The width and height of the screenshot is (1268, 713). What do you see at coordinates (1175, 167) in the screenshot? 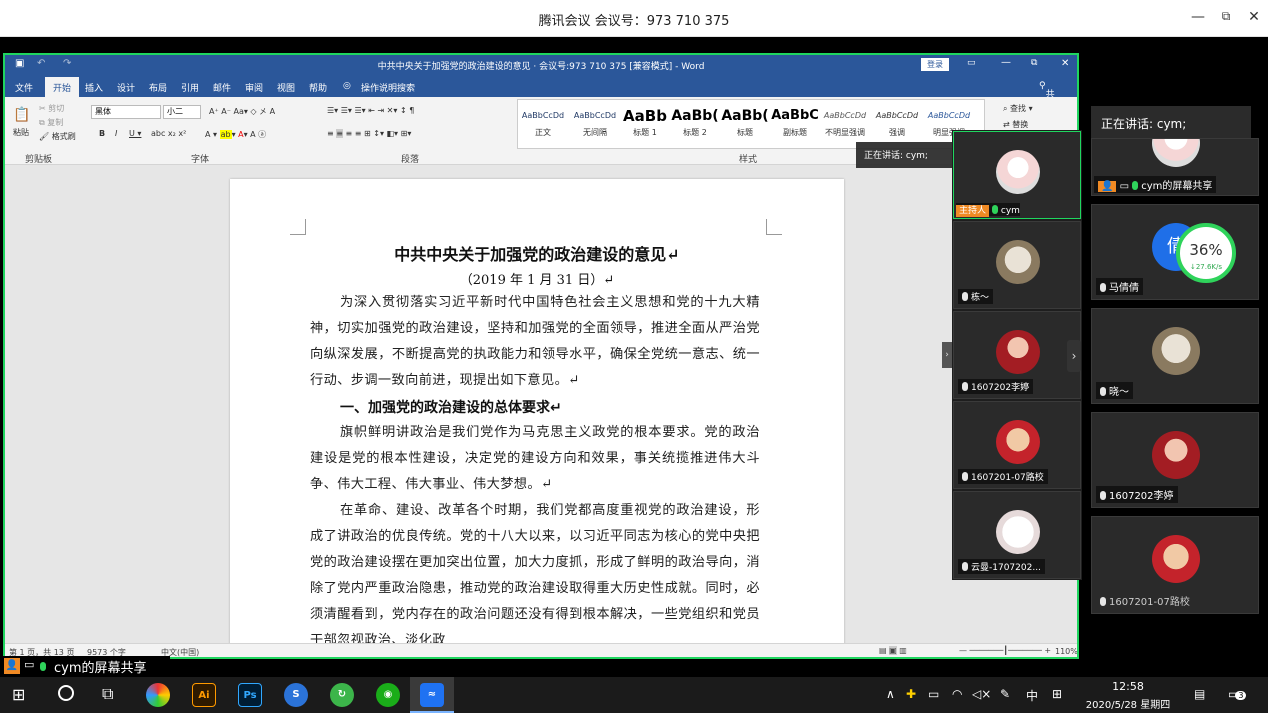
I see `screen-share-tile: 👤 ▭ cym的屏幕共享` at bounding box center [1175, 167].